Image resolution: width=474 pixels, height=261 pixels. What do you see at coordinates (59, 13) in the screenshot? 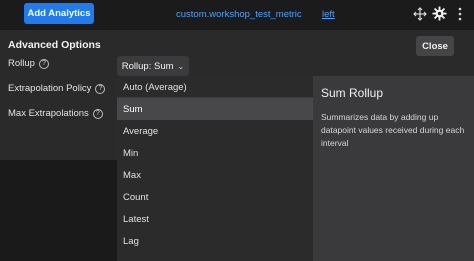
I see `add-analytics-button: Add Analytics` at bounding box center [59, 13].